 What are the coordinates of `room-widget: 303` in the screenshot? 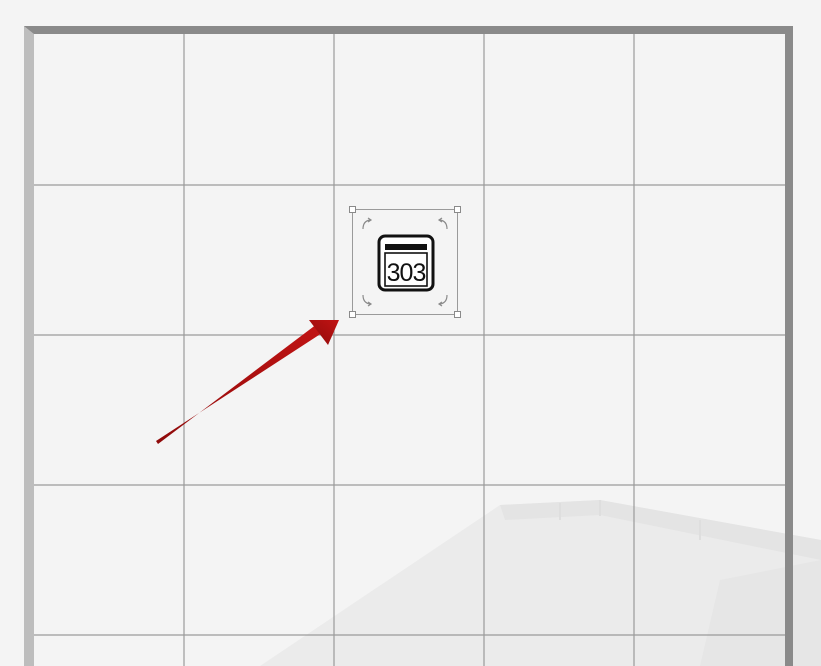 It's located at (405, 262).